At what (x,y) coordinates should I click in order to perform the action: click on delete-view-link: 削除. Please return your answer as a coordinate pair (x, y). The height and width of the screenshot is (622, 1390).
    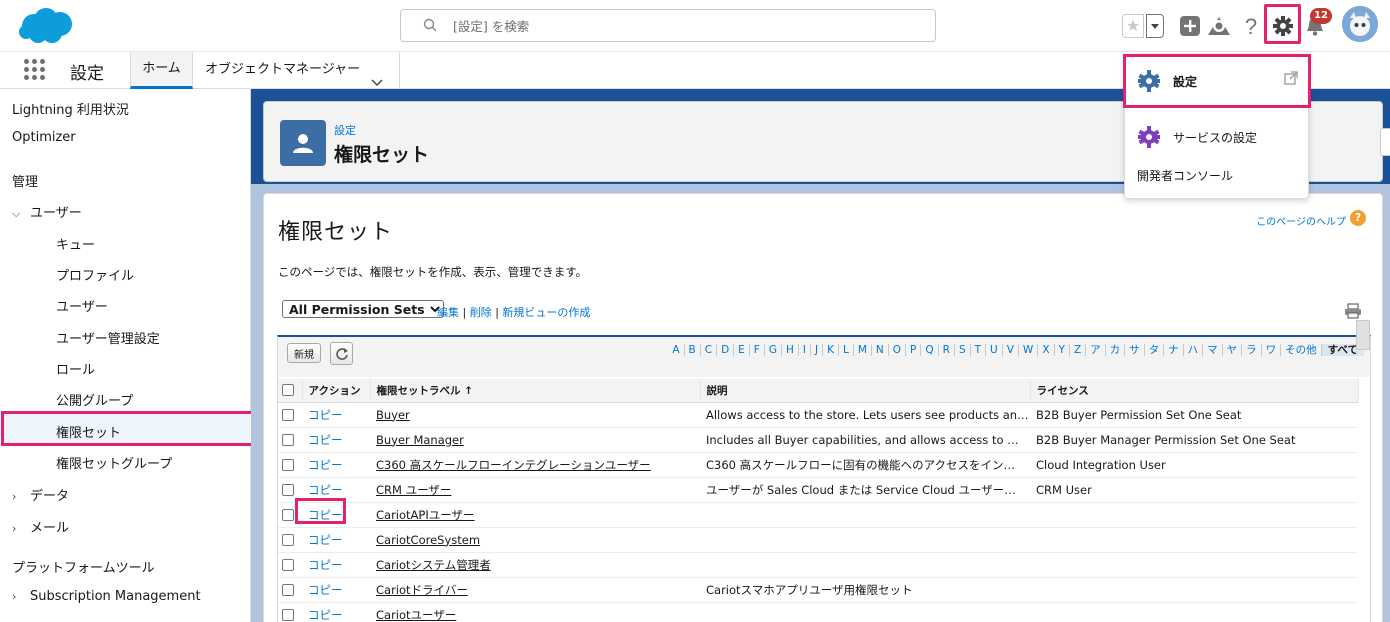
    Looking at the image, I should click on (481, 312).